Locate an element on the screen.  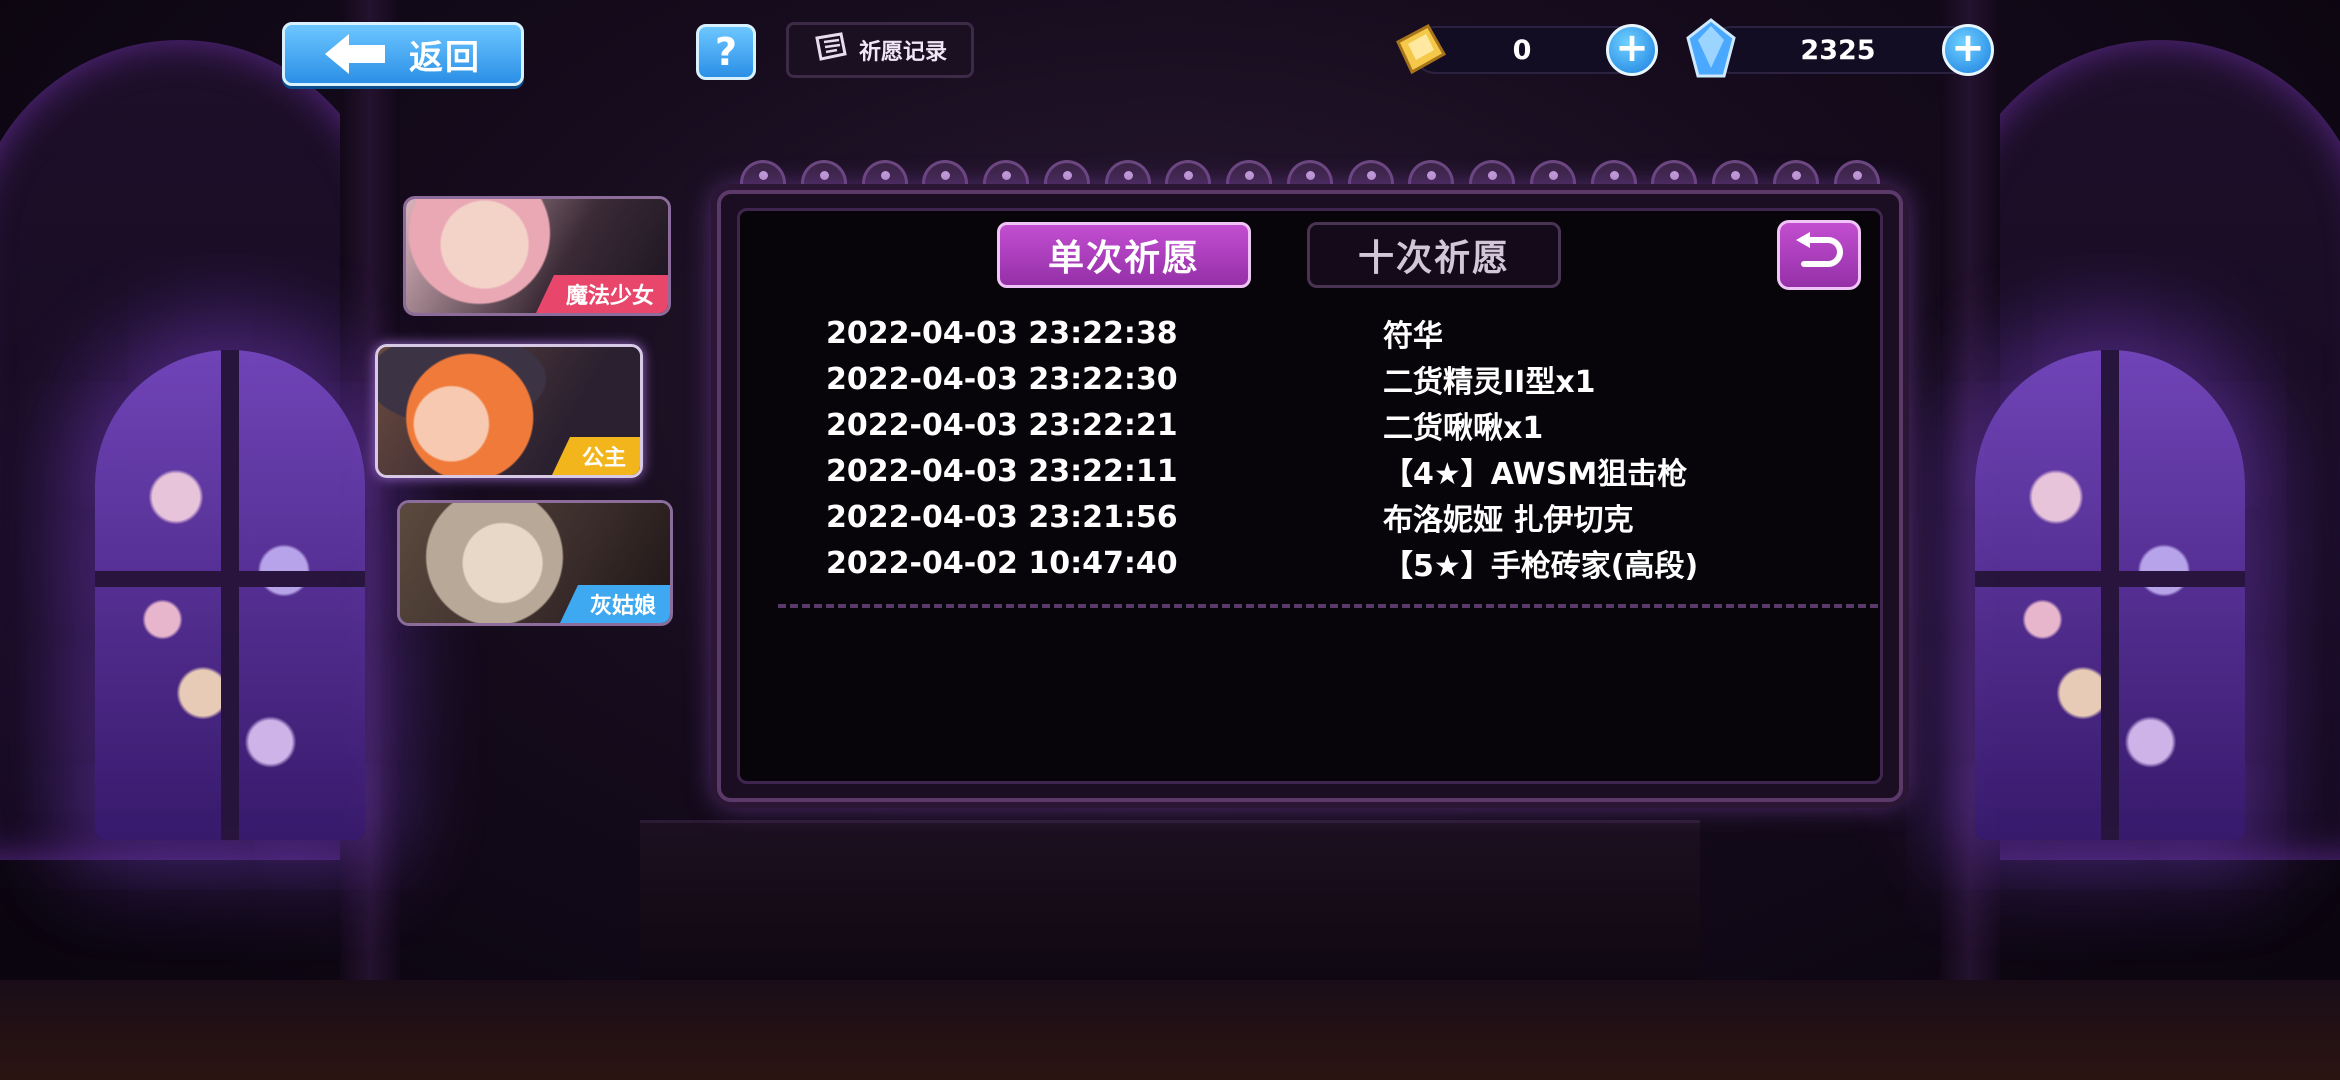
list-item: 2022-04-03 23:22:30 二货精灵II型x1 is located at coordinates (1351, 379).